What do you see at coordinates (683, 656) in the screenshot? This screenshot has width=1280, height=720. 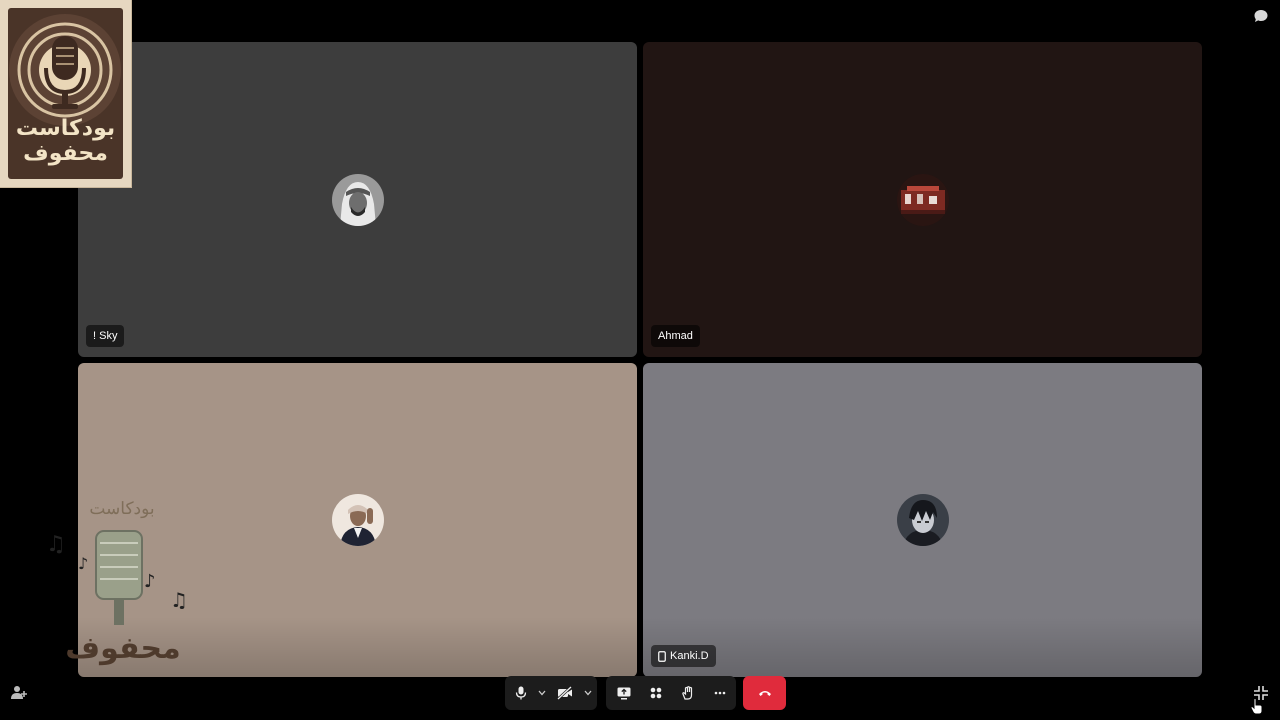 I see `participant-name: Kanki.D` at bounding box center [683, 656].